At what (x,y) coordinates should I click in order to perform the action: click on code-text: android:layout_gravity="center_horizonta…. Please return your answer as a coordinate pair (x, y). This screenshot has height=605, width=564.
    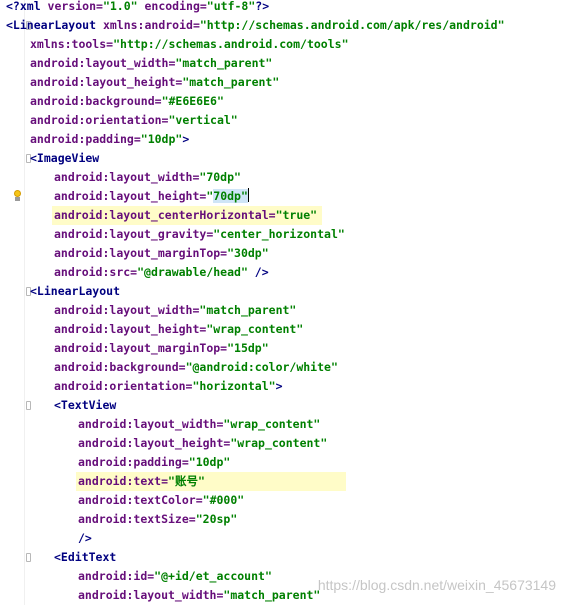
    Looking at the image, I should click on (199, 234).